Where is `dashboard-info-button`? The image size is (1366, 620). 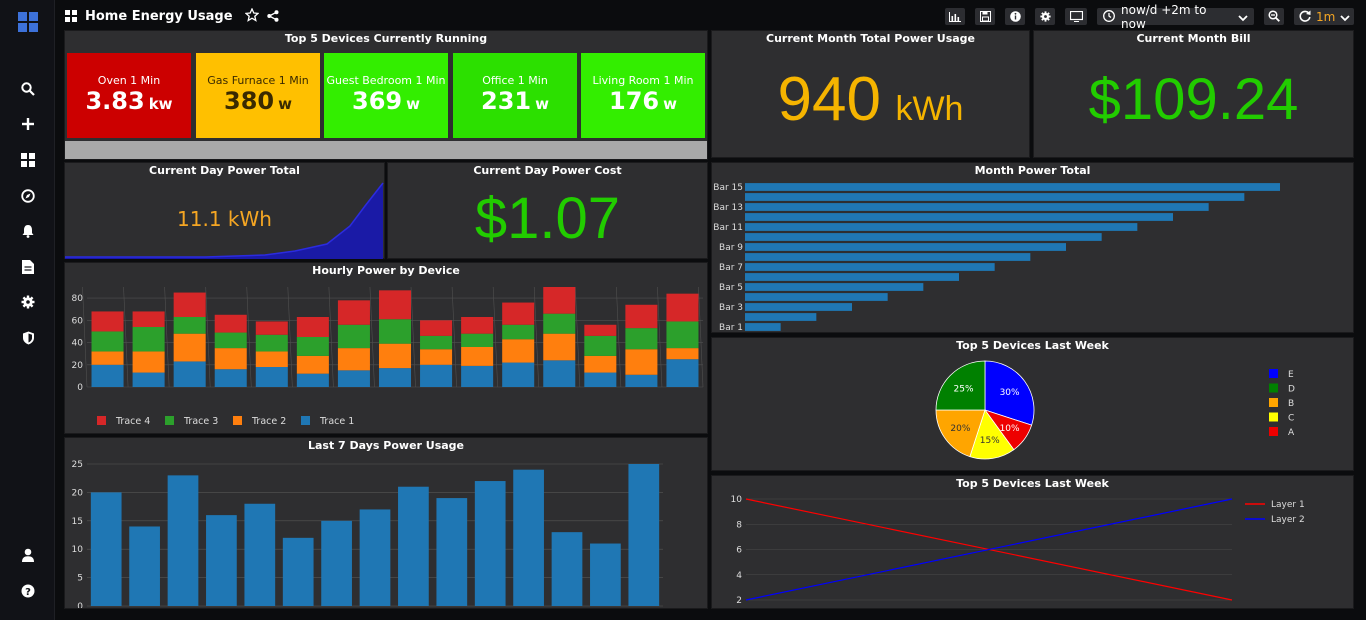 dashboard-info-button is located at coordinates (1015, 16).